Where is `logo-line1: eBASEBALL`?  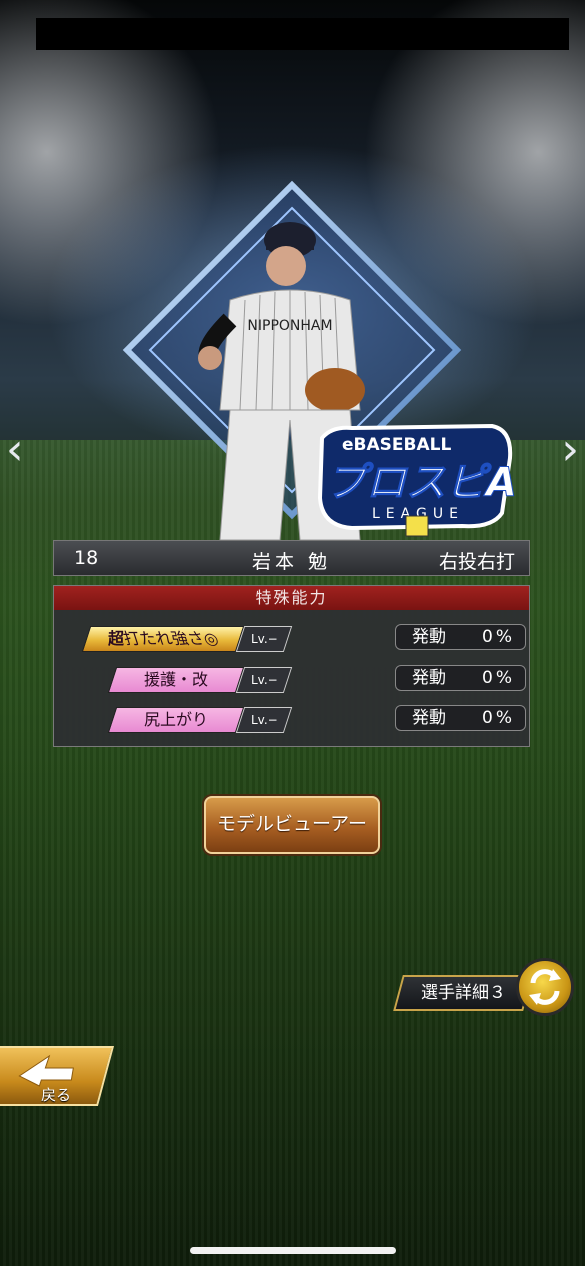 logo-line1: eBASEBALL is located at coordinates (396, 445).